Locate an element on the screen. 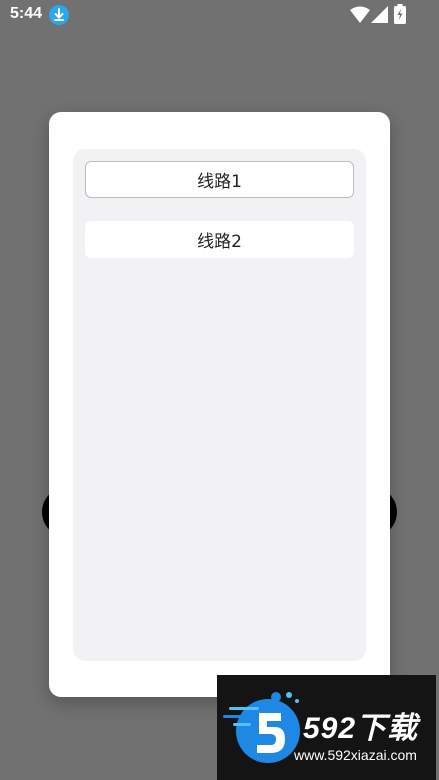 Image resolution: width=439 pixels, height=780 pixels. route-option-label: 线路2 is located at coordinates (219, 242).